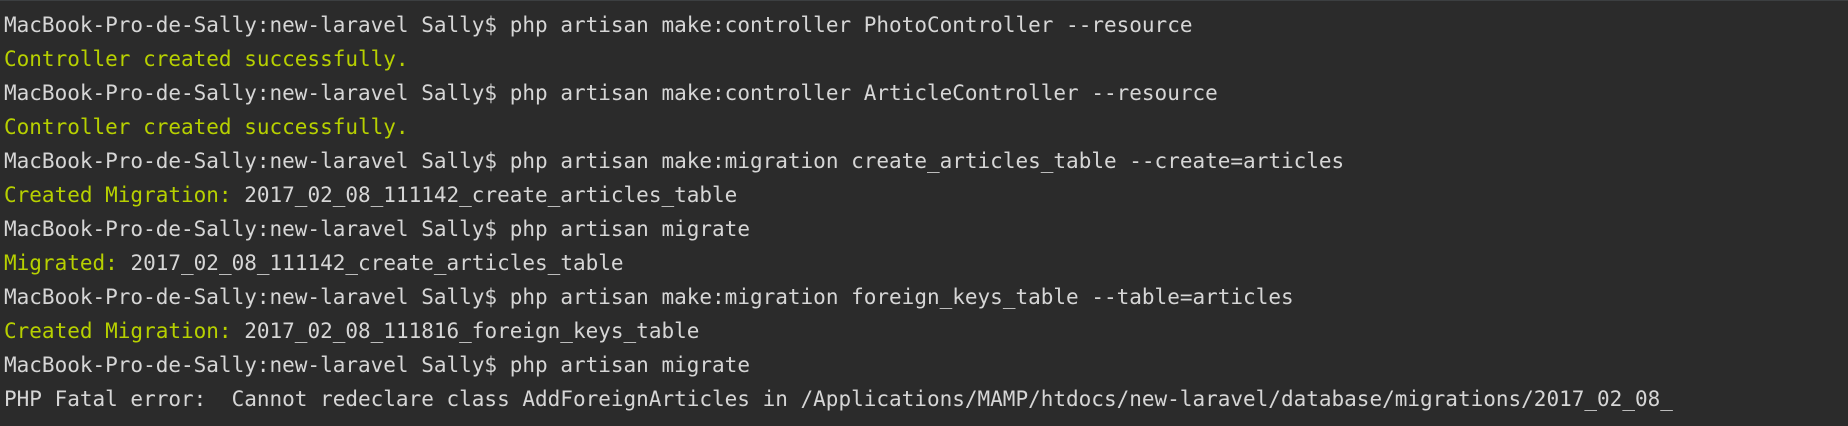 This screenshot has height=426, width=1848. I want to click on migration-name: 2017_02_08_111816_foreign_keys_table, so click(472, 331).